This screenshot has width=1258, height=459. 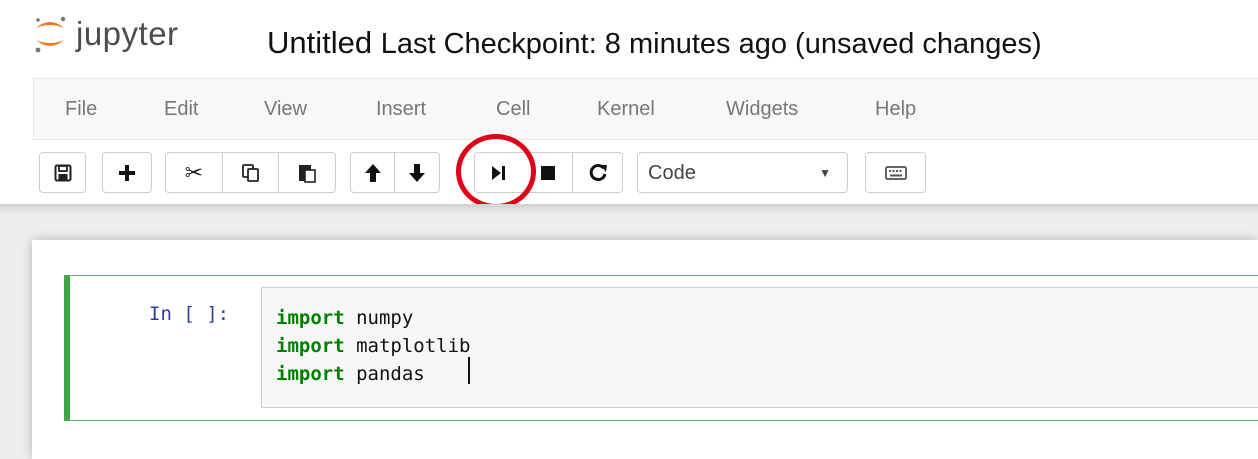 I want to click on move-cell-up-button, so click(x=372, y=172).